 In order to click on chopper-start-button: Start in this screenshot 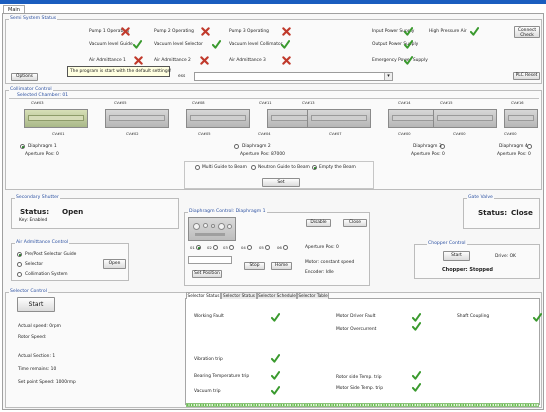, I will do `click(456, 256)`.